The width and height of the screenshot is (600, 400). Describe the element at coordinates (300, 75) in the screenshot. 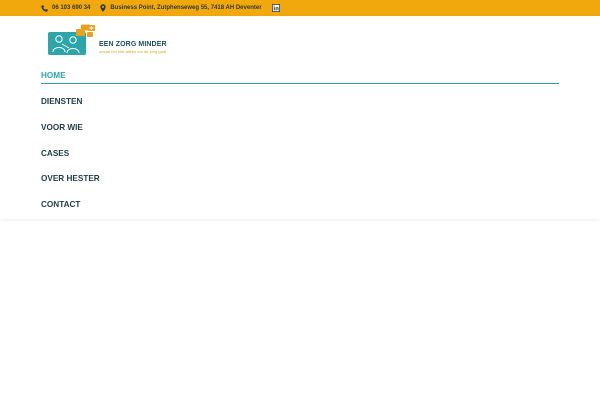

I see `nav-item-home: HOME` at that location.